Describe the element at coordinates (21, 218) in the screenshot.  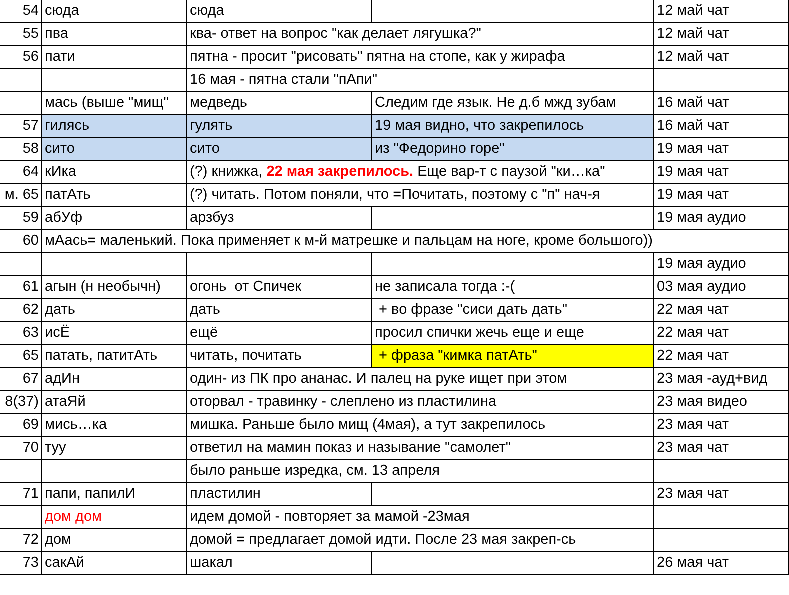
I see `row-number: 59` at that location.